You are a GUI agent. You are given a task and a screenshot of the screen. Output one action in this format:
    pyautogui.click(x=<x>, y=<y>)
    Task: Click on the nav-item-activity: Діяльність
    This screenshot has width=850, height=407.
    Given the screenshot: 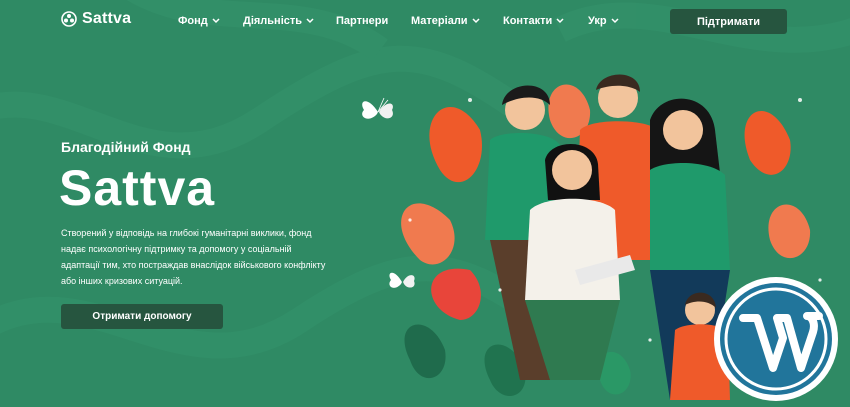 What is the action you would take?
    pyautogui.click(x=278, y=21)
    